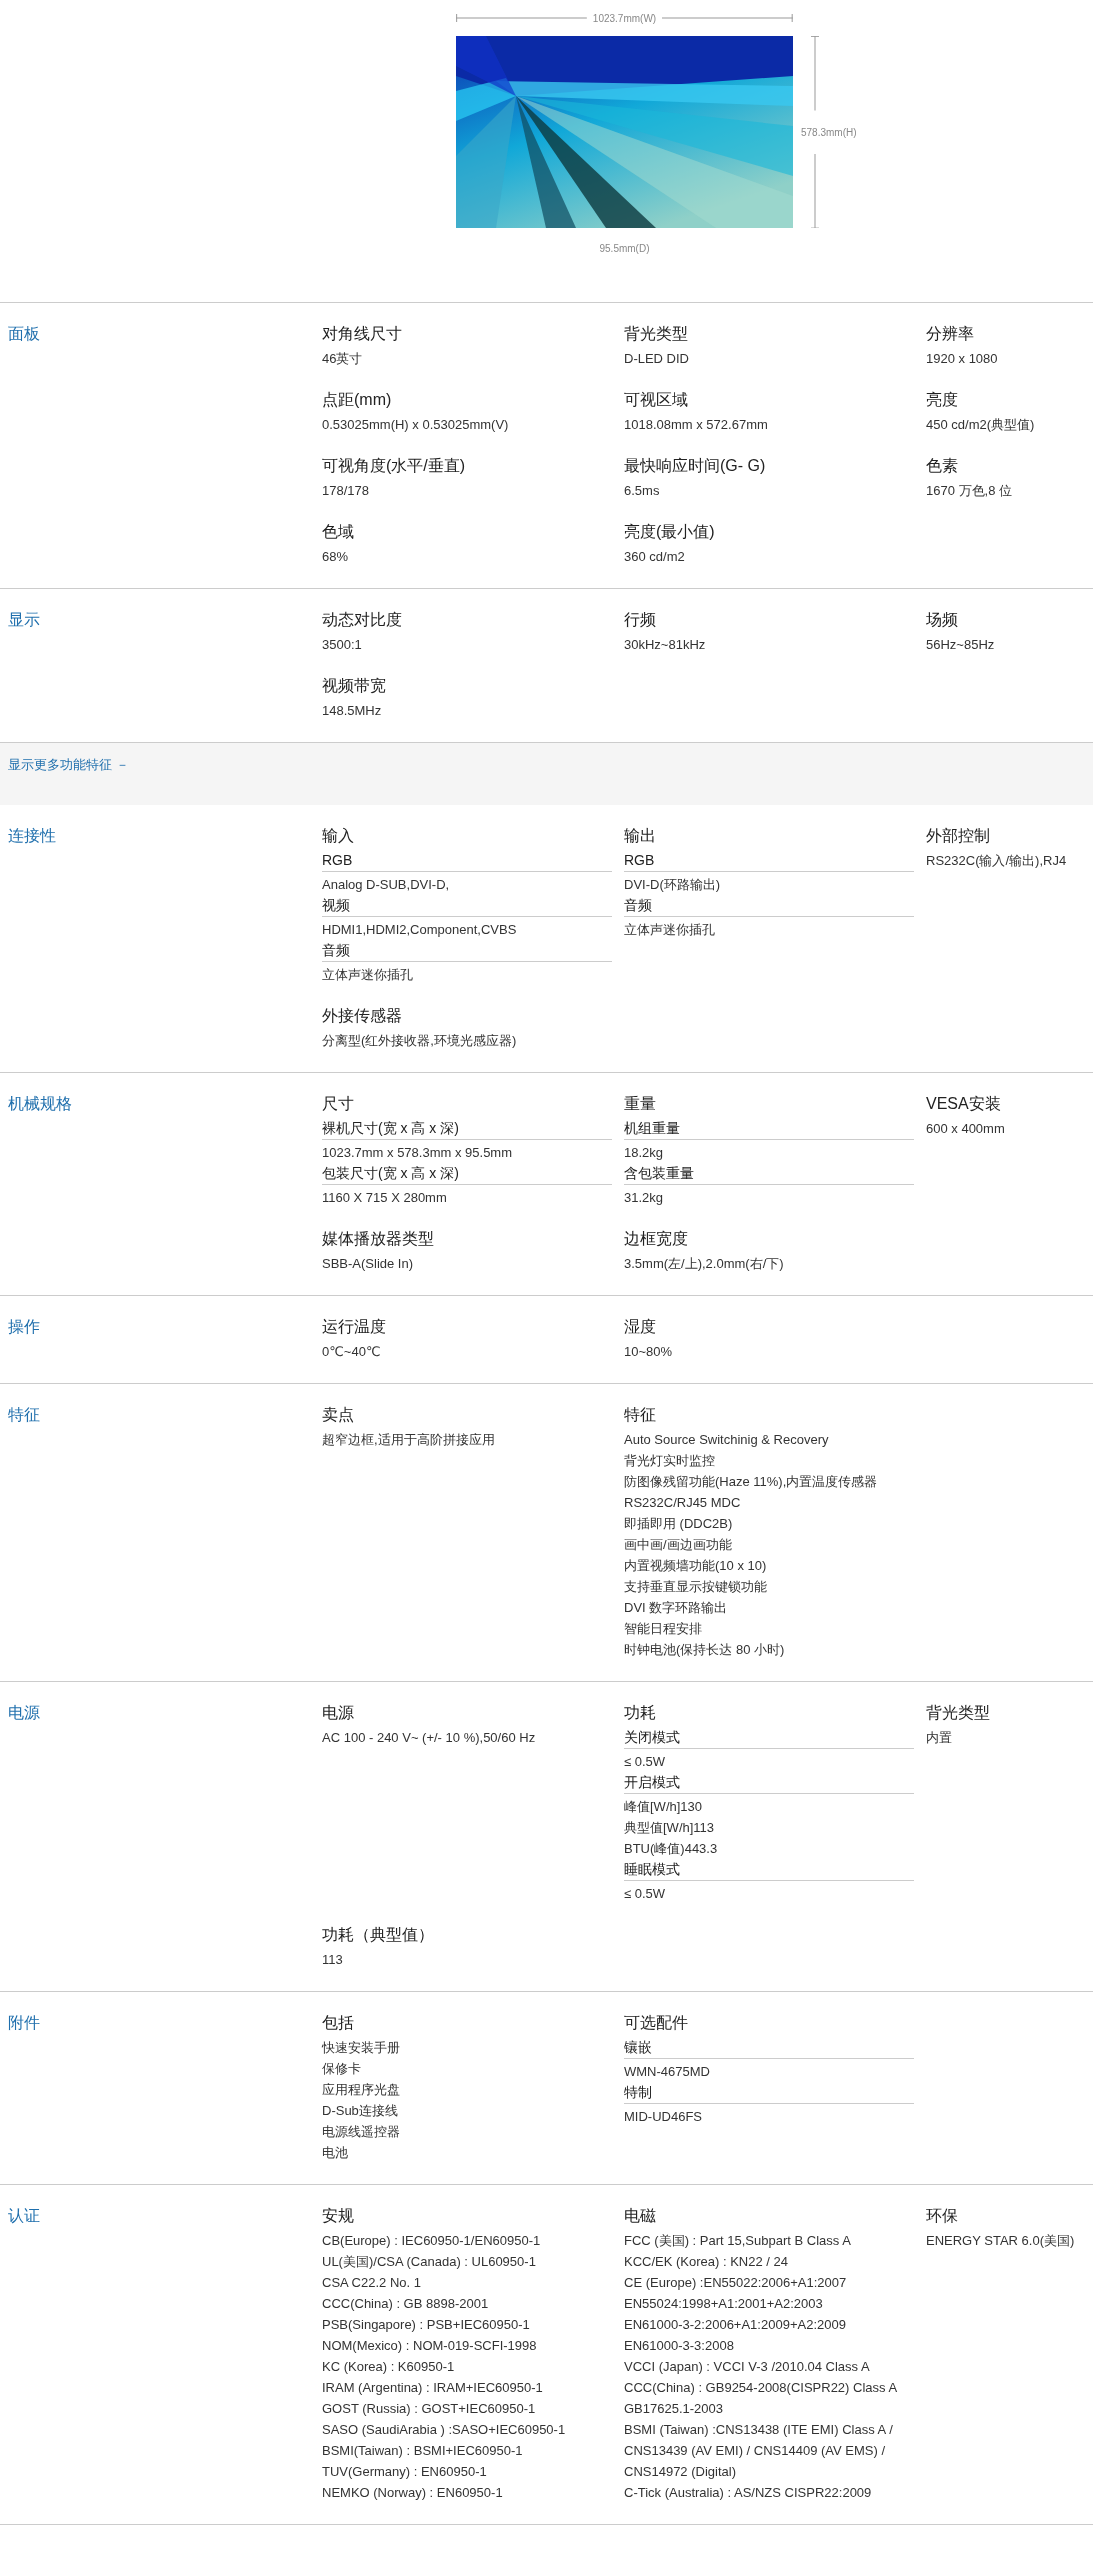 This screenshot has width=1093, height=2571. What do you see at coordinates (645, 1762) in the screenshot?
I see `spec-value: ≤ 0.5W` at bounding box center [645, 1762].